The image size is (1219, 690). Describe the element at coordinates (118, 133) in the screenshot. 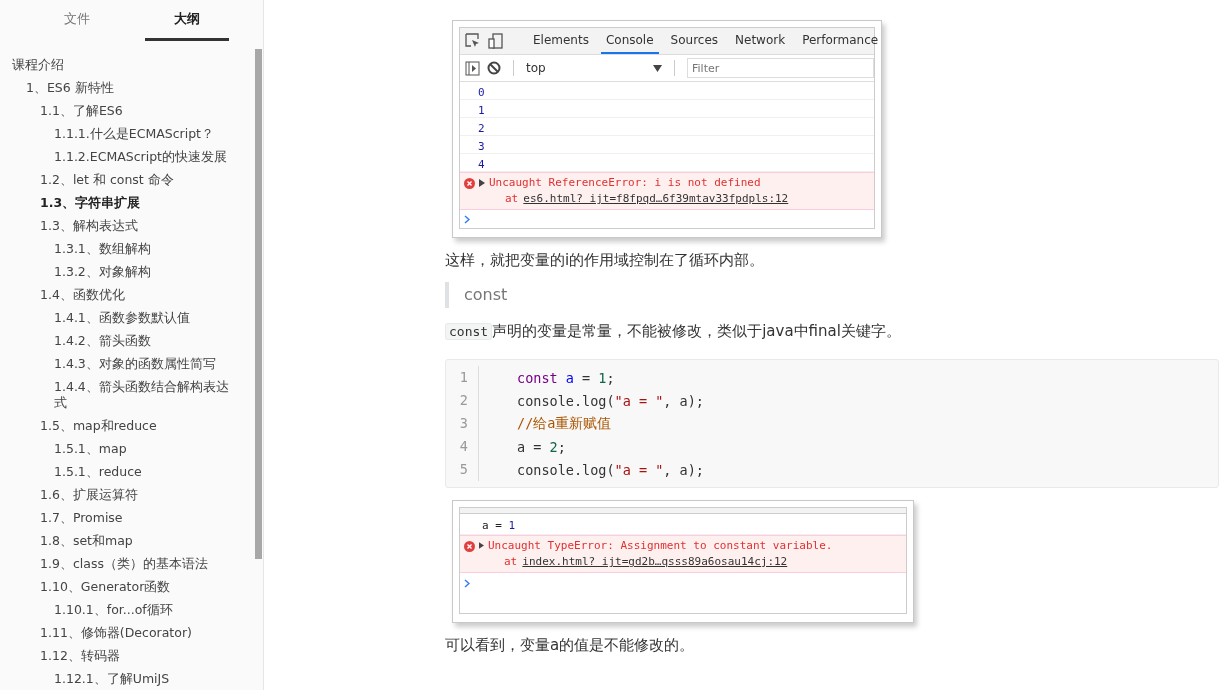

I see `outline-item: 1.1.1.什么是ECMAScript？` at that location.